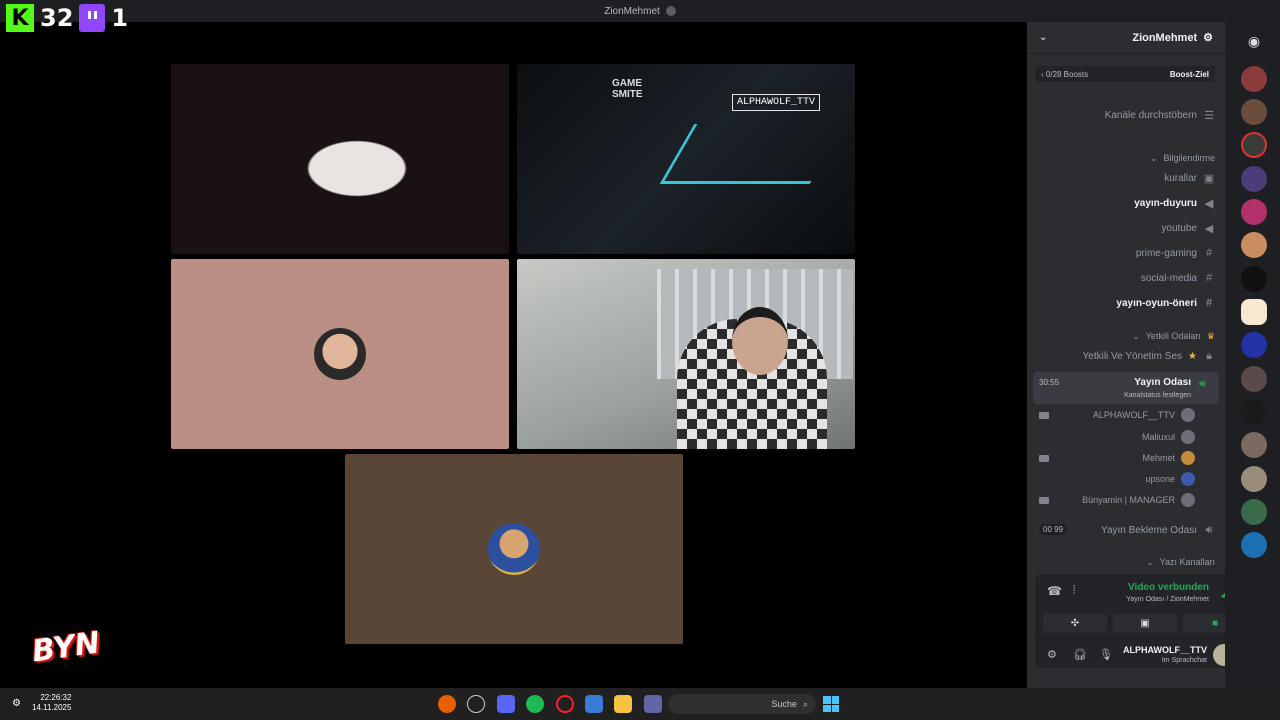 Image resolution: width=1280 pixels, height=720 pixels. Describe the element at coordinates (1149, 356) in the screenshot. I see `channel-yetkili-ses: Yetkili Ve Yönetim Ses ★ 🔒︎` at that location.